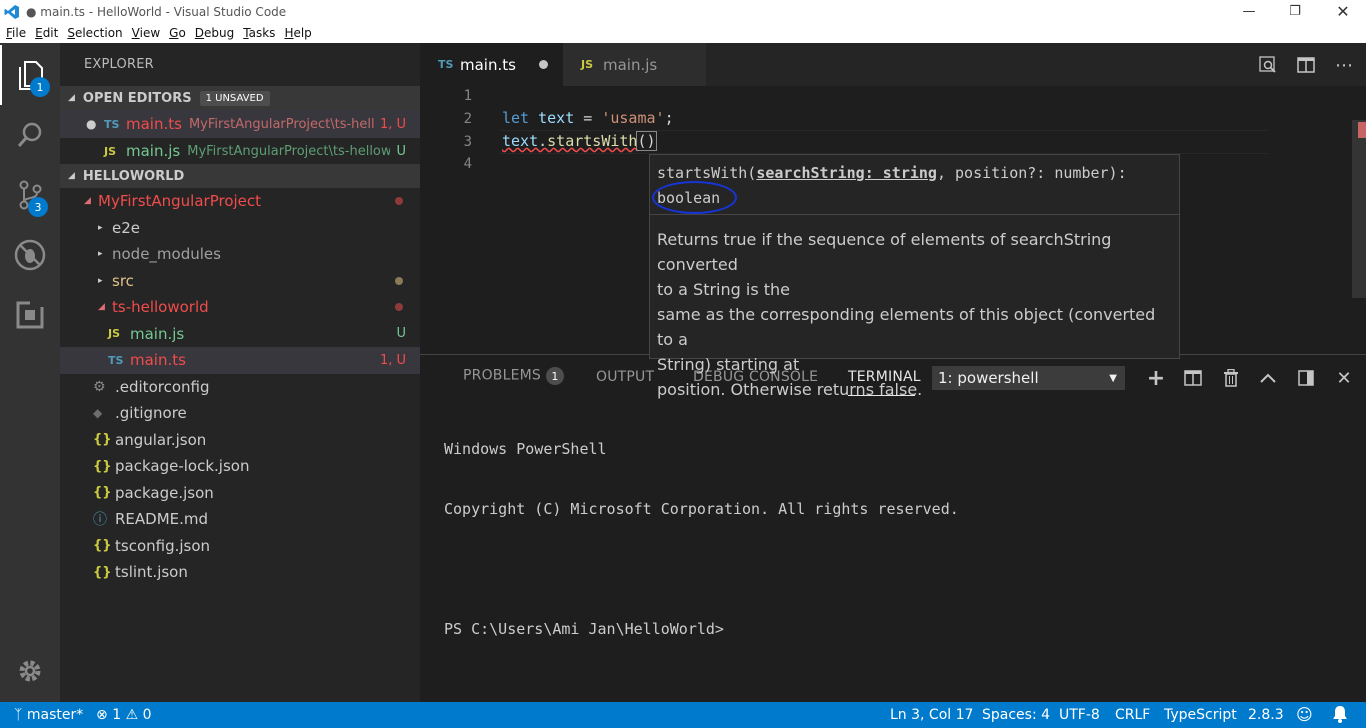 This screenshot has width=1366, height=728. What do you see at coordinates (1359, 209) in the screenshot?
I see `editor-scrollbar` at bounding box center [1359, 209].